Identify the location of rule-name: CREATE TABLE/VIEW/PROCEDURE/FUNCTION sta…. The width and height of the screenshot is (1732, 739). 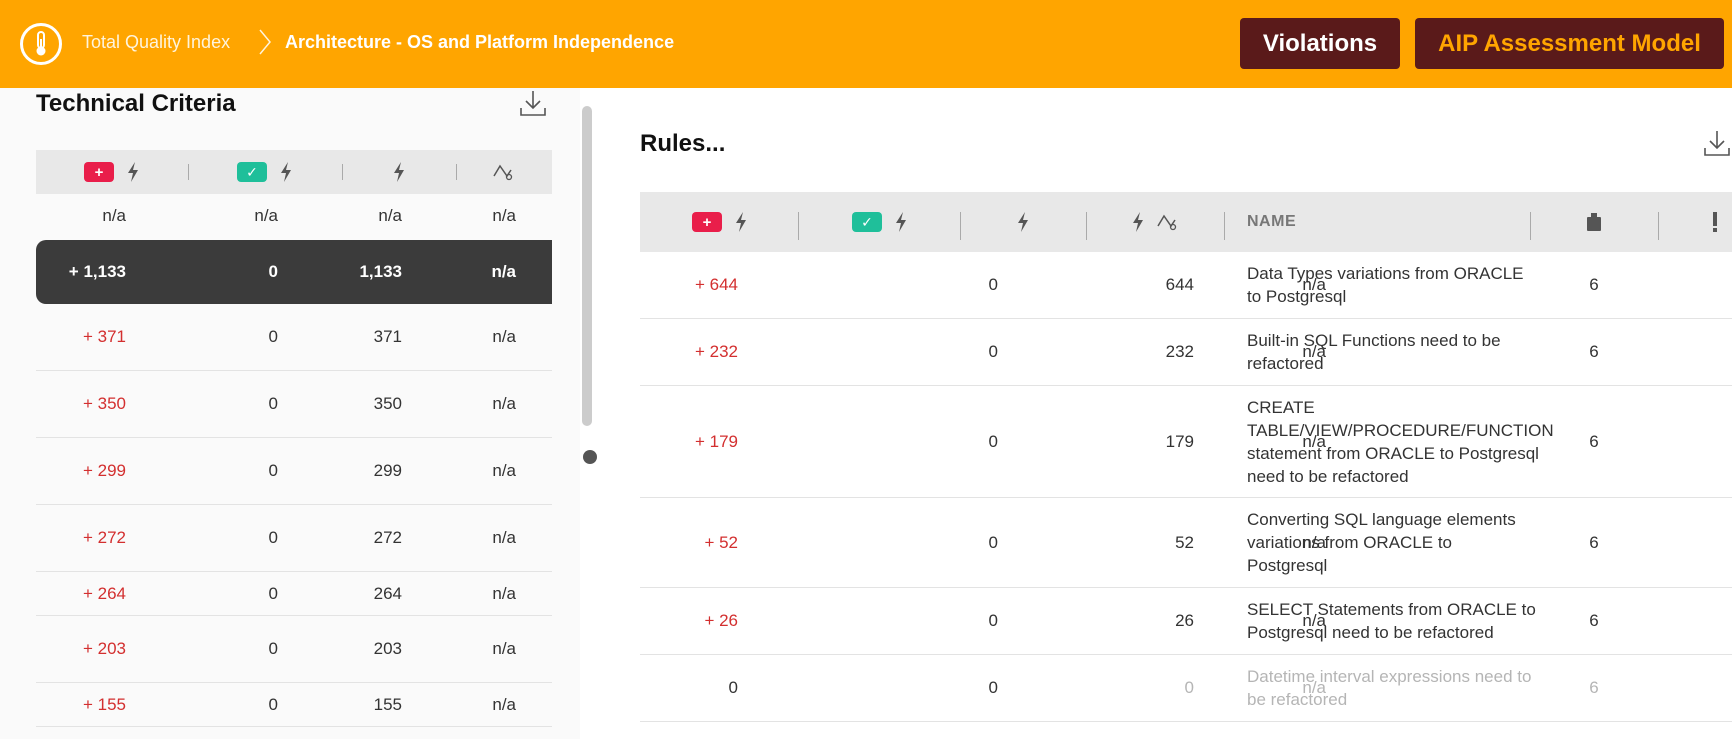
(1400, 441).